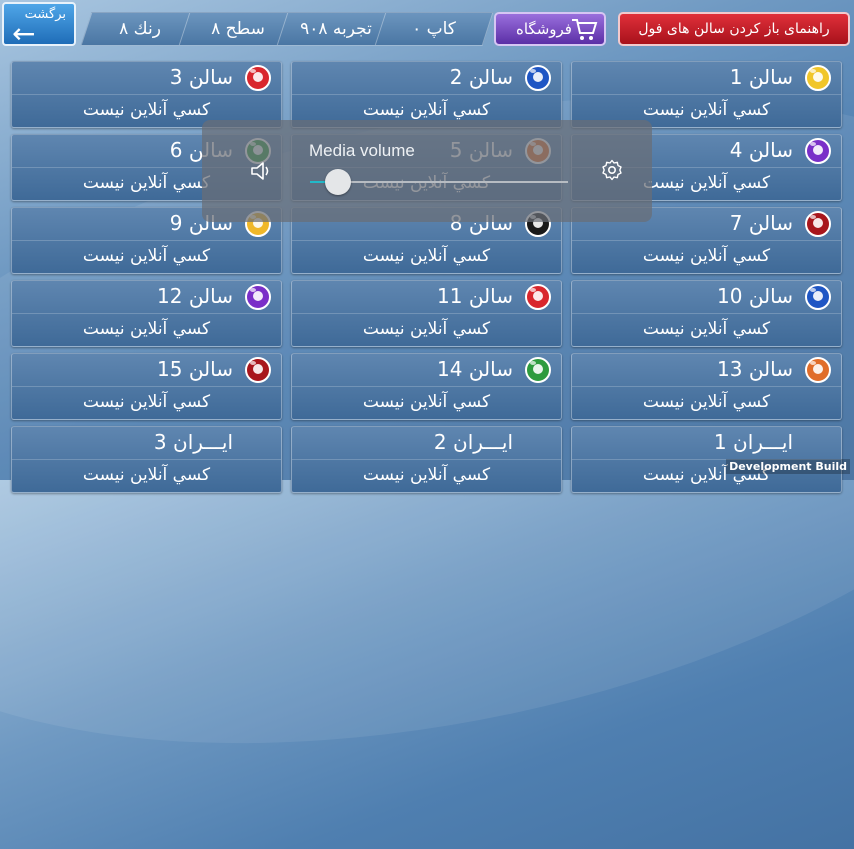 The height and width of the screenshot is (849, 854). I want to click on room-name: سالن 12, so click(195, 296).